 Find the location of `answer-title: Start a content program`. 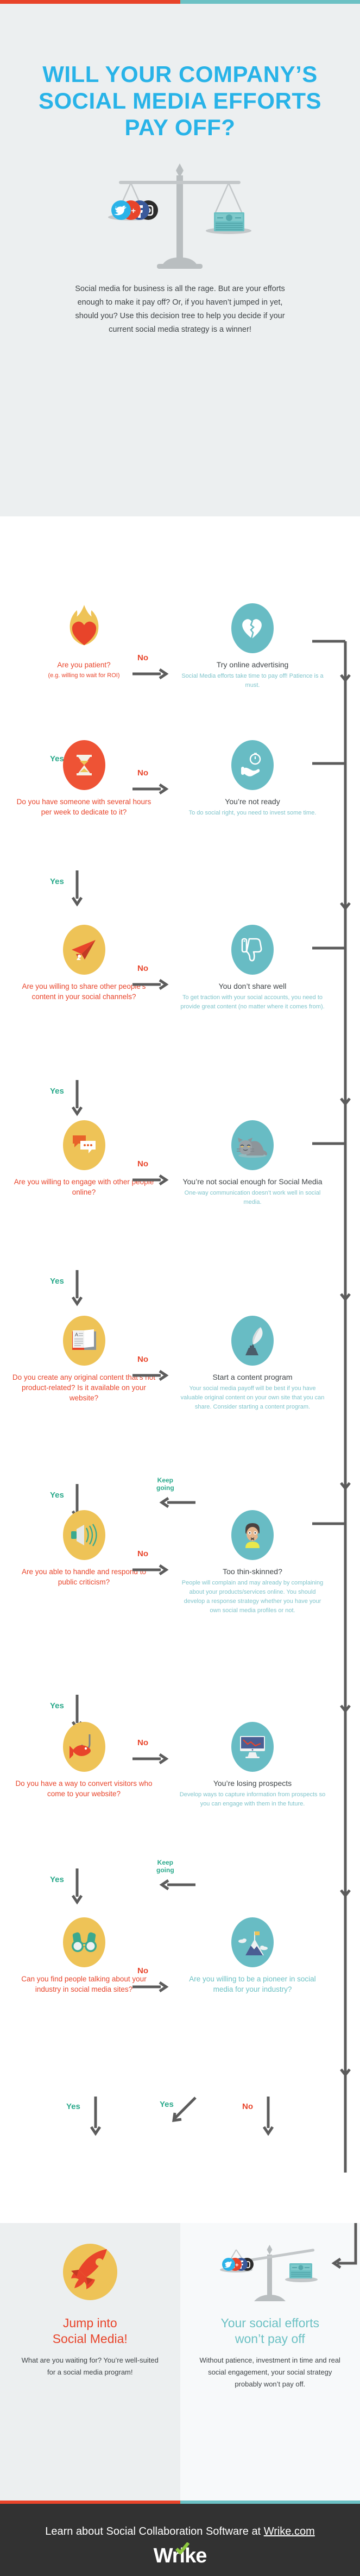

answer-title: Start a content program is located at coordinates (252, 1377).